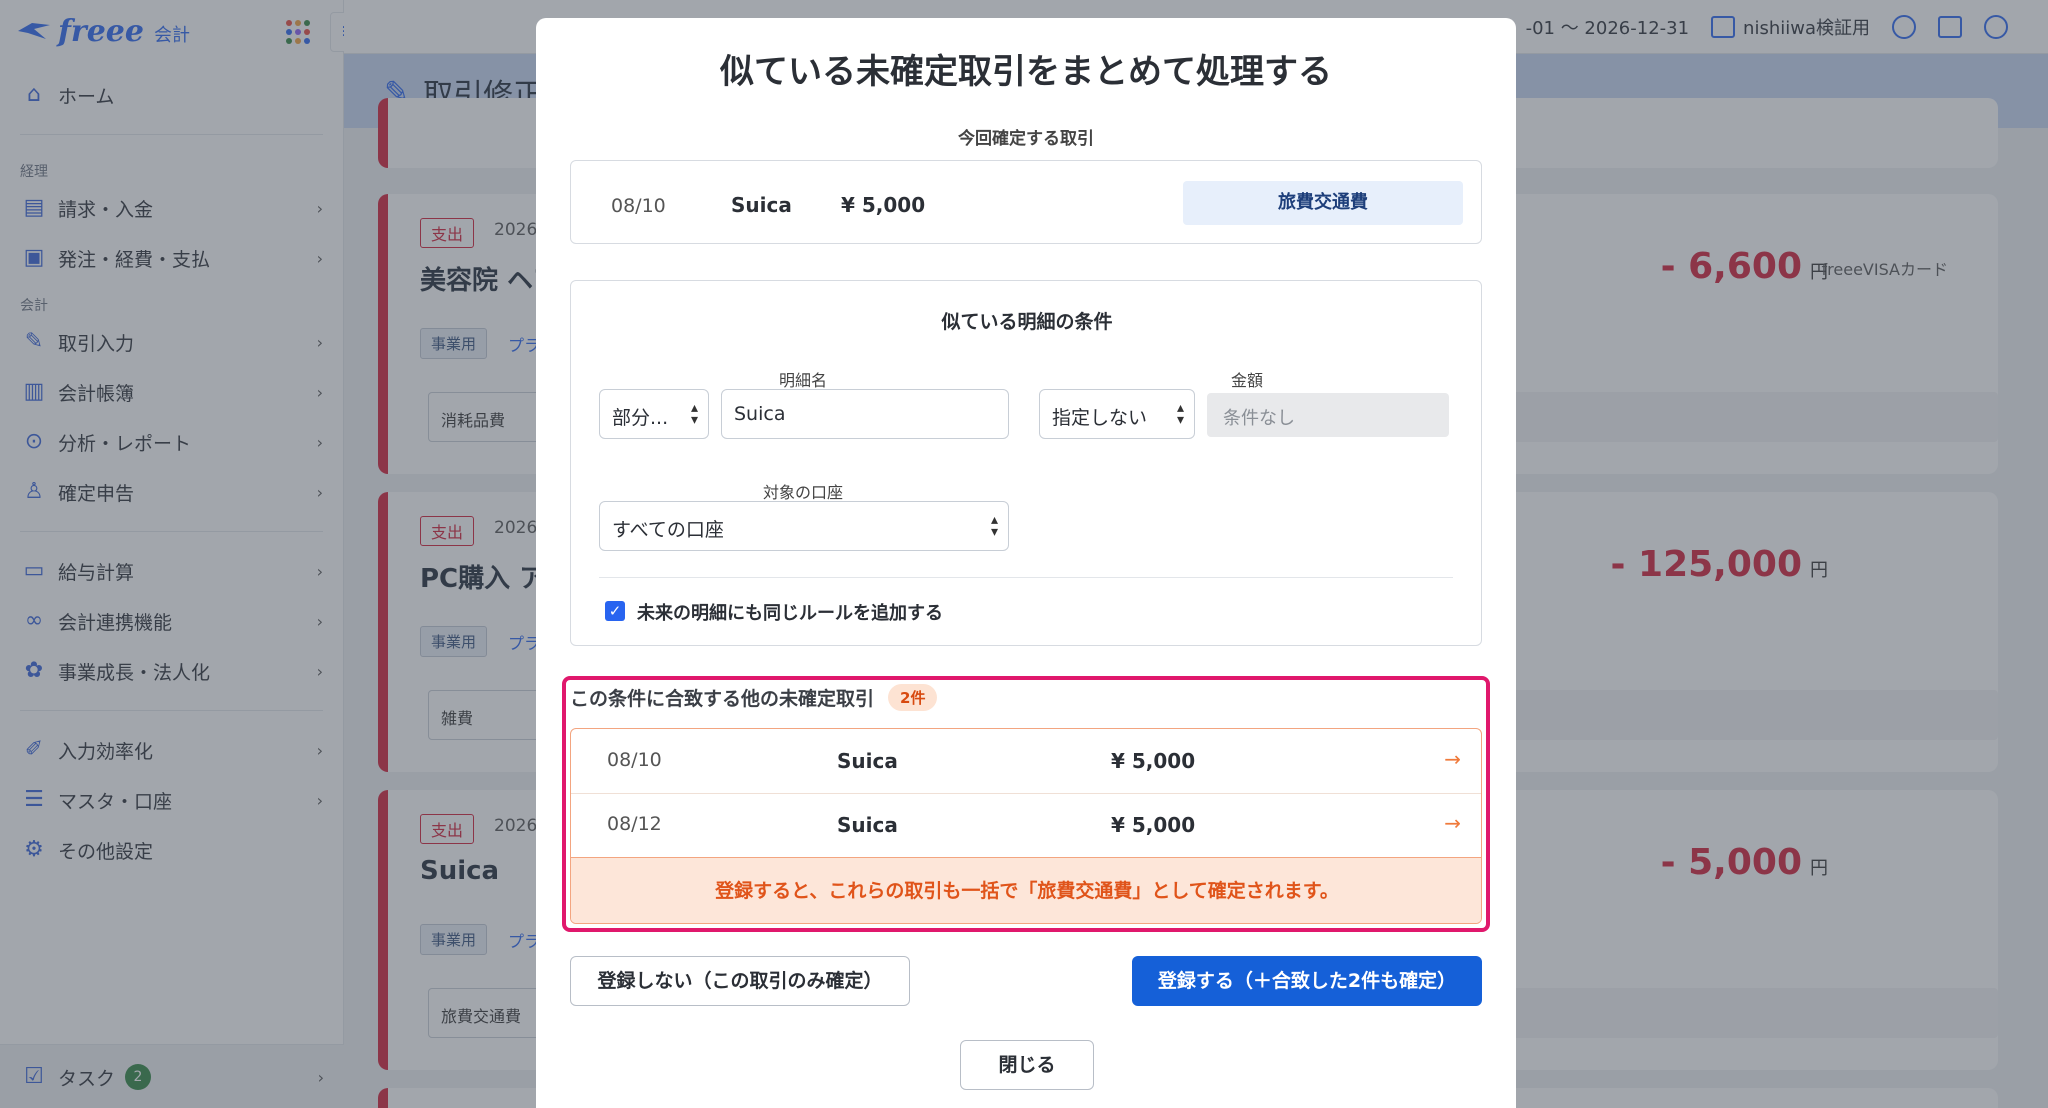 This screenshot has width=2048, height=1108. Describe the element at coordinates (1323, 203) in the screenshot. I see `current-account-tag: 旅費交通費` at that location.